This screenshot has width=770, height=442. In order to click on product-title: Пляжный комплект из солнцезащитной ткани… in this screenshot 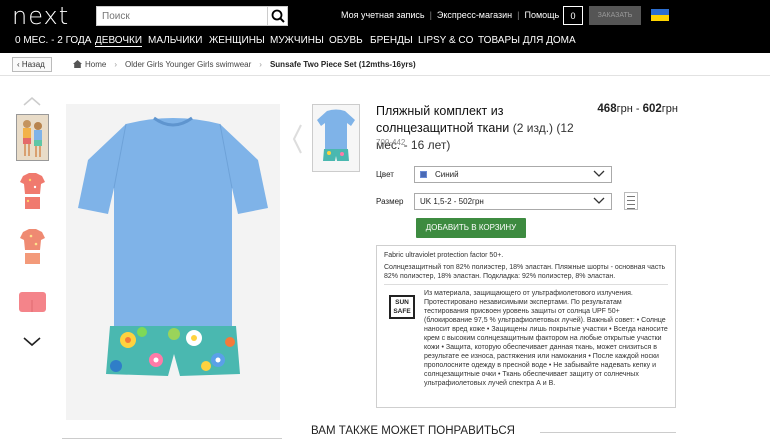, I will do `click(481, 128)`.